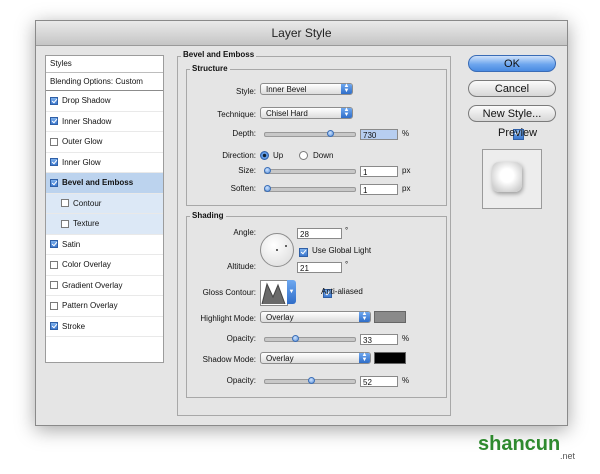 The width and height of the screenshot is (600, 474). What do you see at coordinates (104, 265) in the screenshot?
I see `style-item: Color Overlay` at bounding box center [104, 265].